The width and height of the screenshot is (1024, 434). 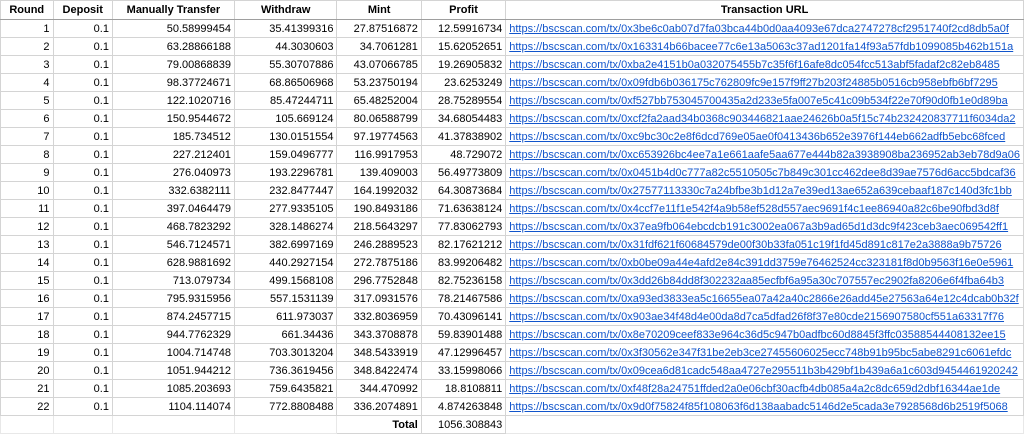 What do you see at coordinates (173, 388) in the screenshot?
I see `cell-manually-transfer: 1085.203693` at bounding box center [173, 388].